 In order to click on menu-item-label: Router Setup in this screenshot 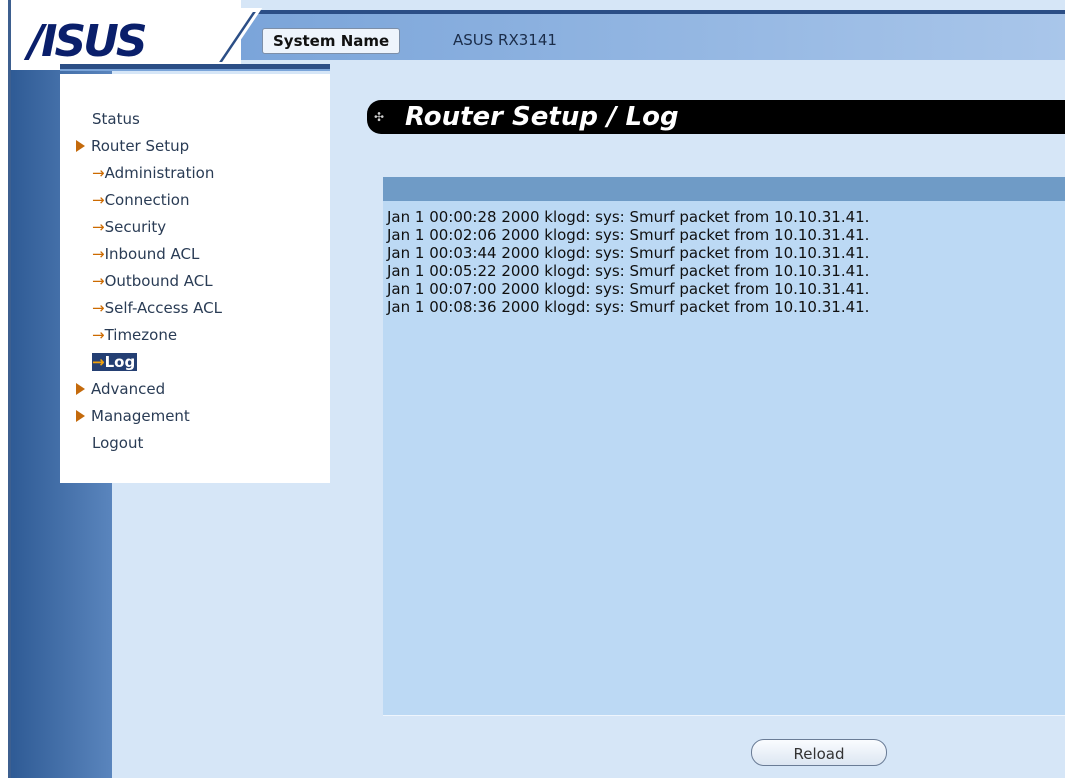, I will do `click(140, 146)`.